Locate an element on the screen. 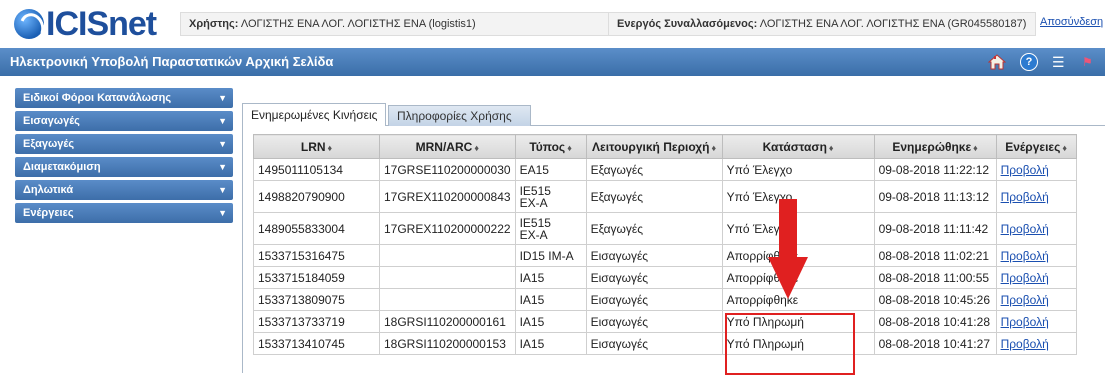  sidebar-item-transit: Διαμετακόμιση ▼ is located at coordinates (124, 167).